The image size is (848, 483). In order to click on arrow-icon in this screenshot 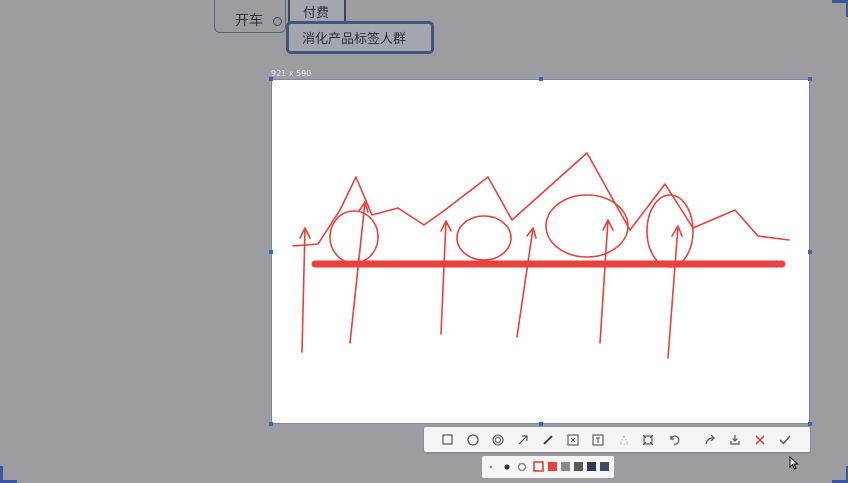, I will do `click(522, 439)`.